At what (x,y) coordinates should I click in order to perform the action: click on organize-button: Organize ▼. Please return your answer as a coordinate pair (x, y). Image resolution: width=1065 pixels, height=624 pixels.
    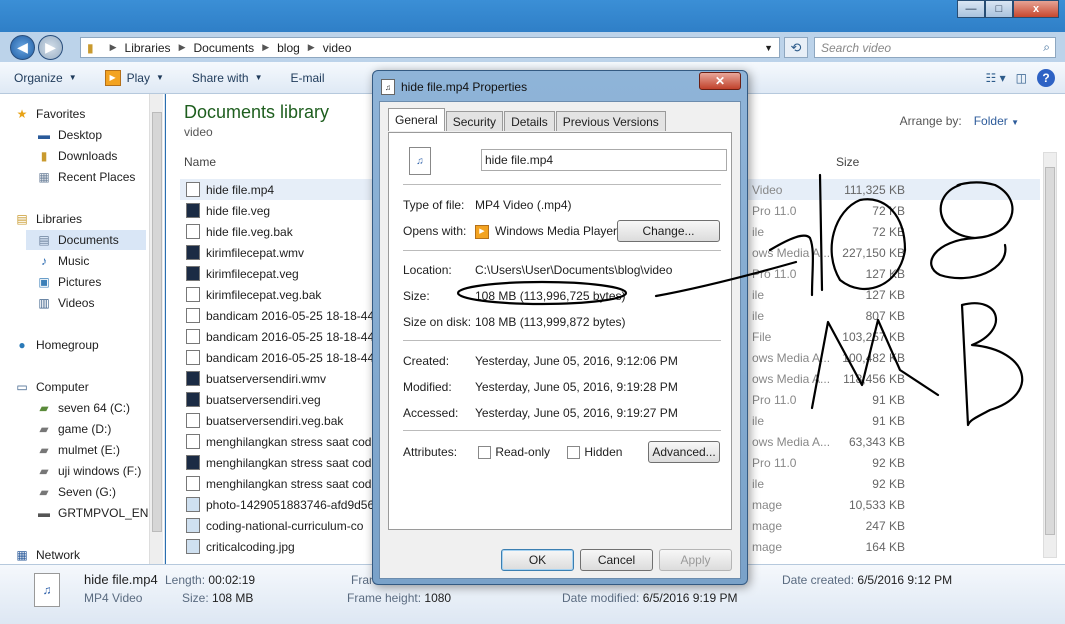
    Looking at the image, I should click on (45, 78).